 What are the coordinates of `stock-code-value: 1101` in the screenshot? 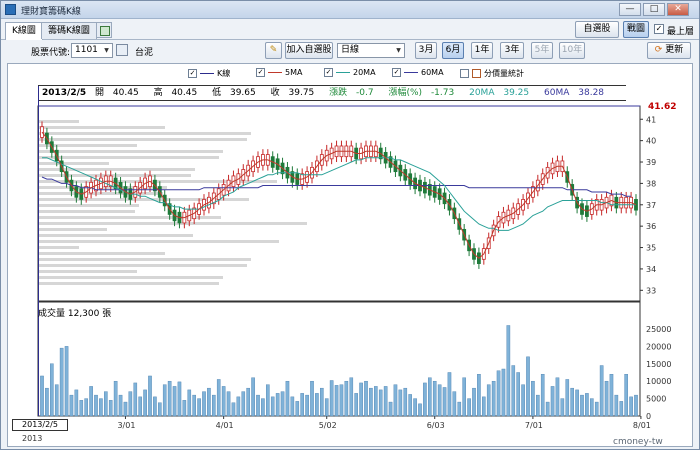 It's located at (86, 50).